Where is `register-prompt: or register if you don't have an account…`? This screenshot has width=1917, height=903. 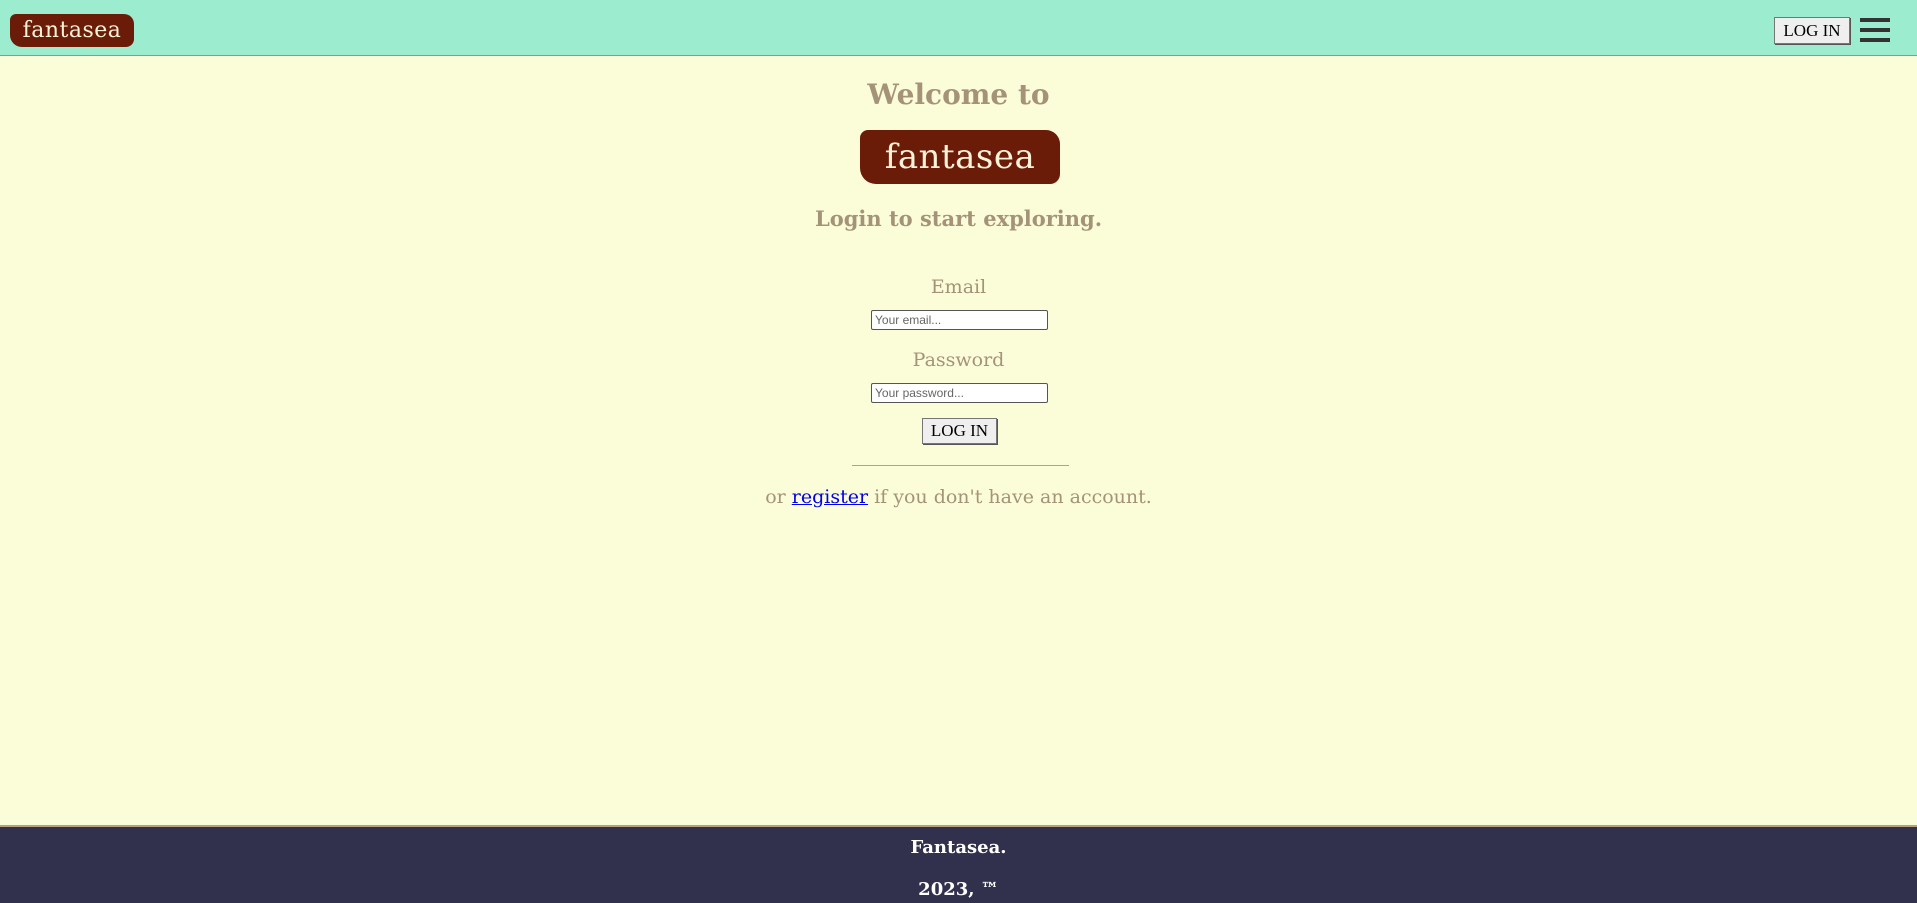 register-prompt: or register if you don't have an account… is located at coordinates (958, 497).